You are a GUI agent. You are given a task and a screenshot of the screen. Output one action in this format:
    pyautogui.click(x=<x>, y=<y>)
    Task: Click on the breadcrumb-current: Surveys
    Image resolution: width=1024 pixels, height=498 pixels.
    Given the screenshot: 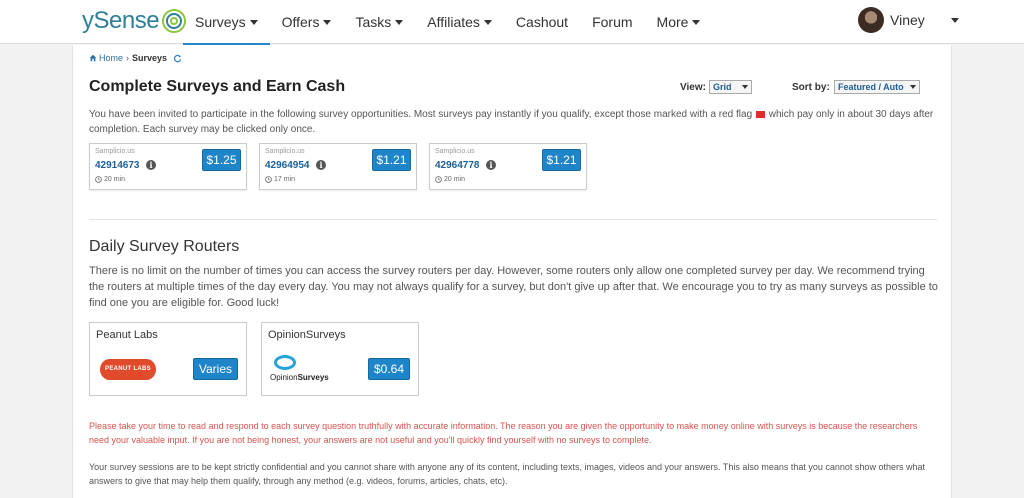 What is the action you would take?
    pyautogui.click(x=150, y=58)
    